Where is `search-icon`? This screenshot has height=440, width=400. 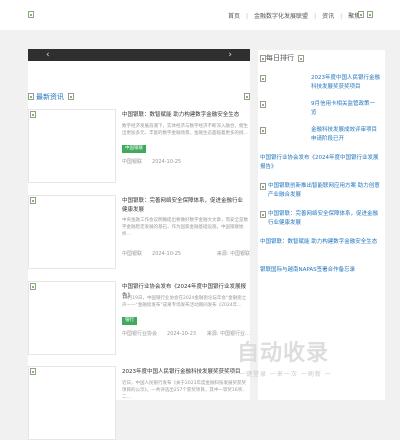 search-icon is located at coordinates (361, 14).